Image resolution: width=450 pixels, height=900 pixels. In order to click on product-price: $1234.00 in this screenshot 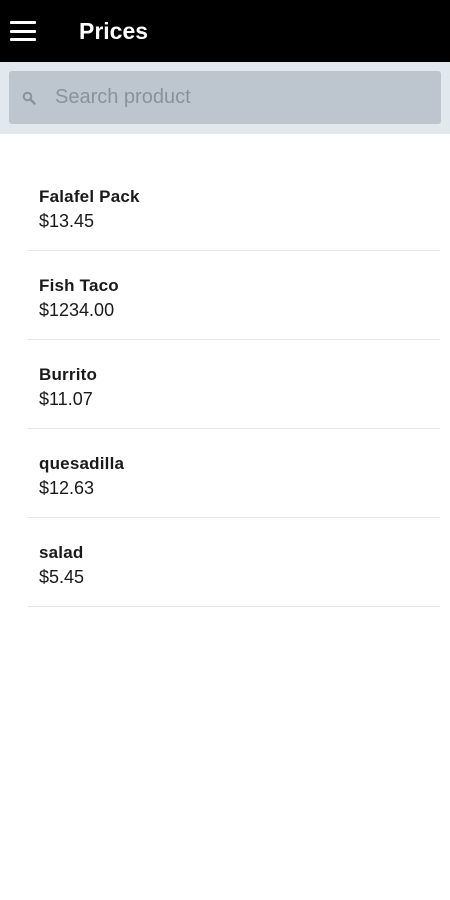, I will do `click(77, 310)`.